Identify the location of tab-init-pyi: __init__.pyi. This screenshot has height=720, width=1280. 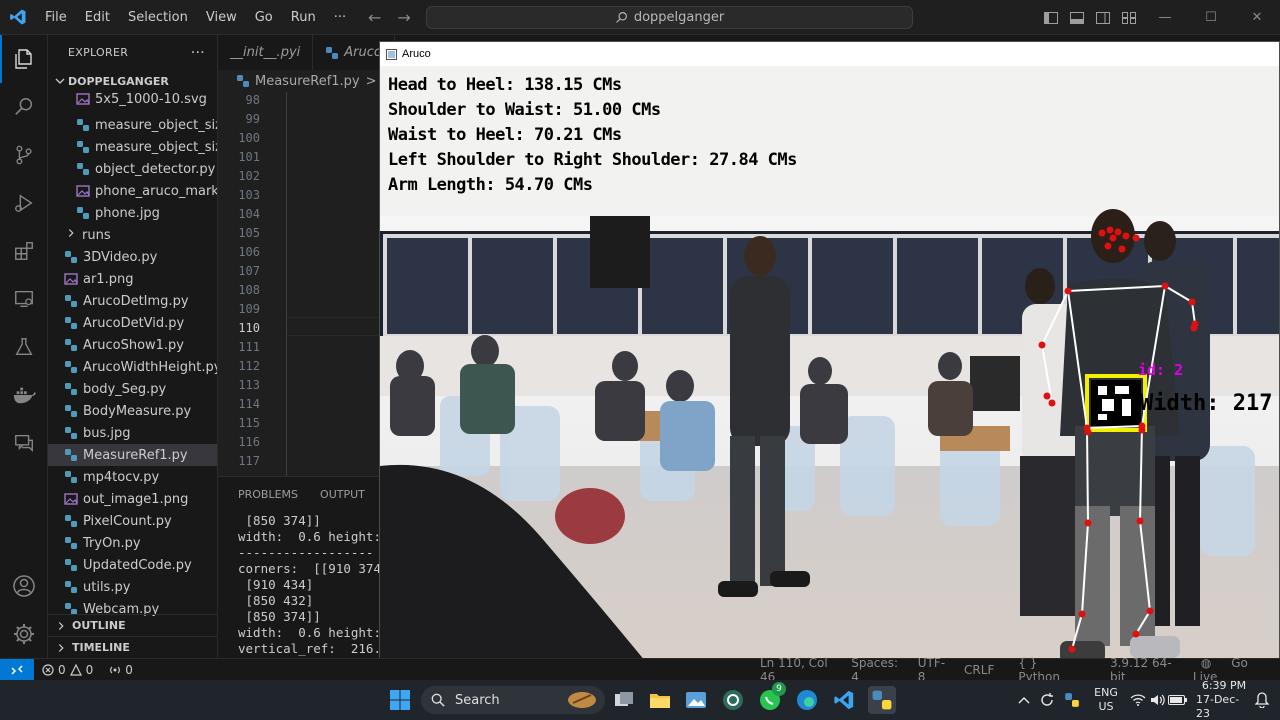
(266, 52).